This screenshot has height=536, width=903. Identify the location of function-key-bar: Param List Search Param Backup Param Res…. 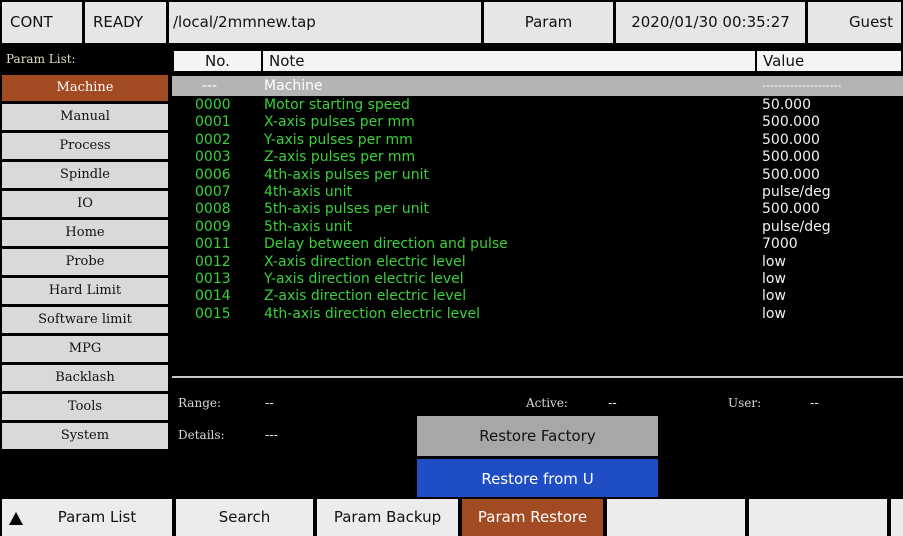
(451, 516).